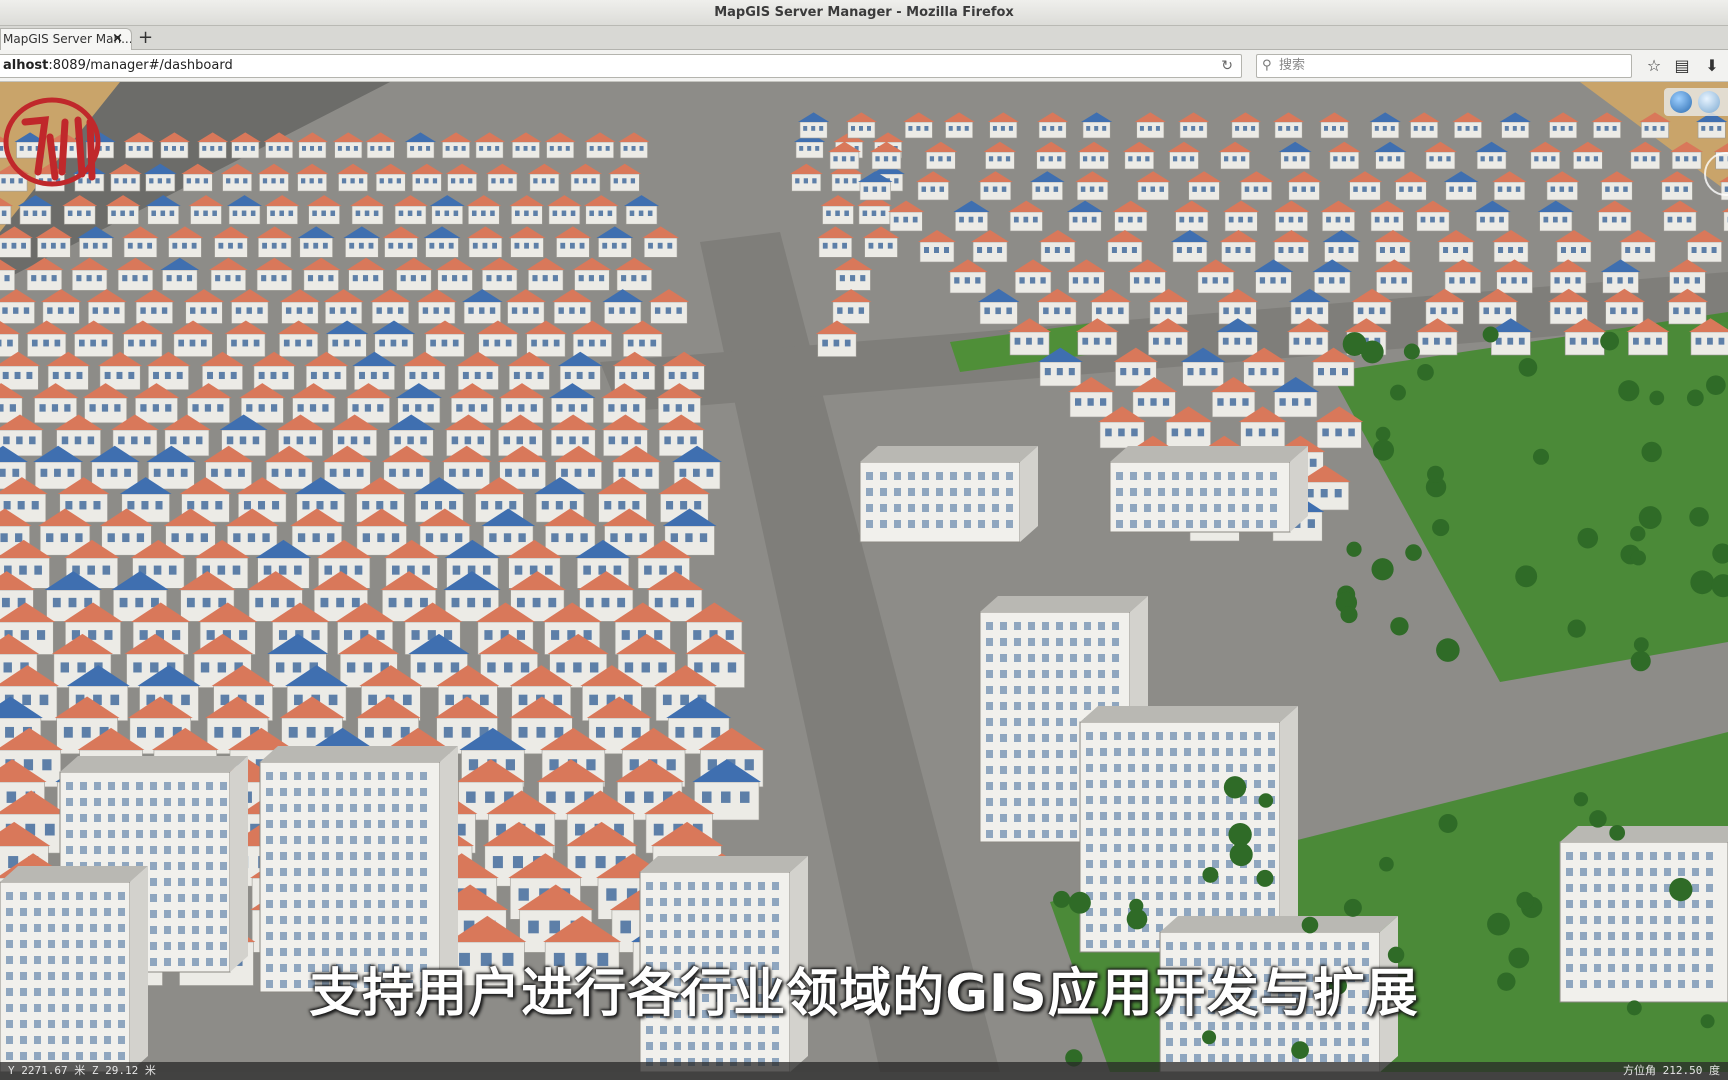 This screenshot has width=1728, height=1080. What do you see at coordinates (1444, 66) in the screenshot?
I see `search-input: ⚲ 搜索` at bounding box center [1444, 66].